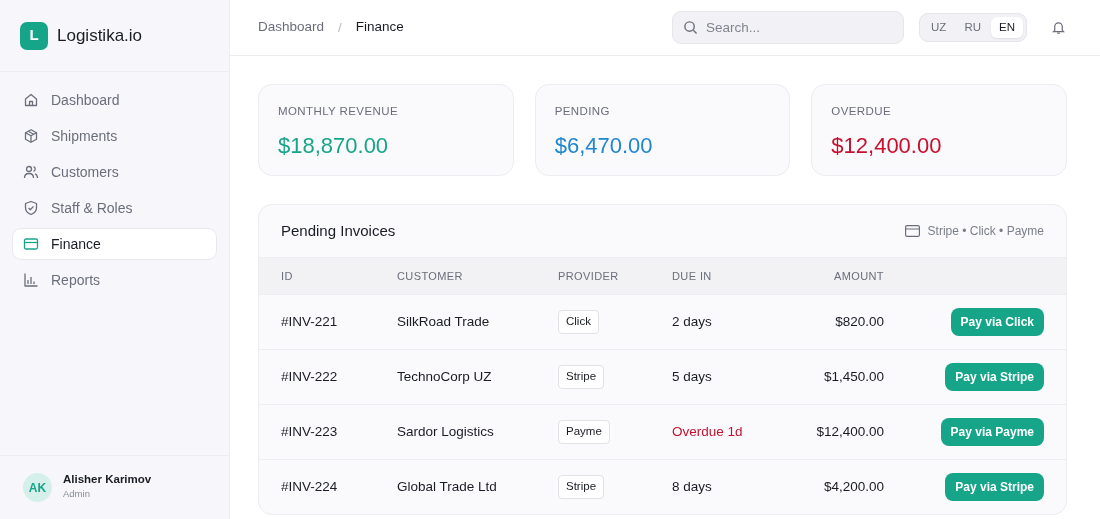  What do you see at coordinates (445, 376) in the screenshot?
I see `customer-name: TechnoCorp UZ` at bounding box center [445, 376].